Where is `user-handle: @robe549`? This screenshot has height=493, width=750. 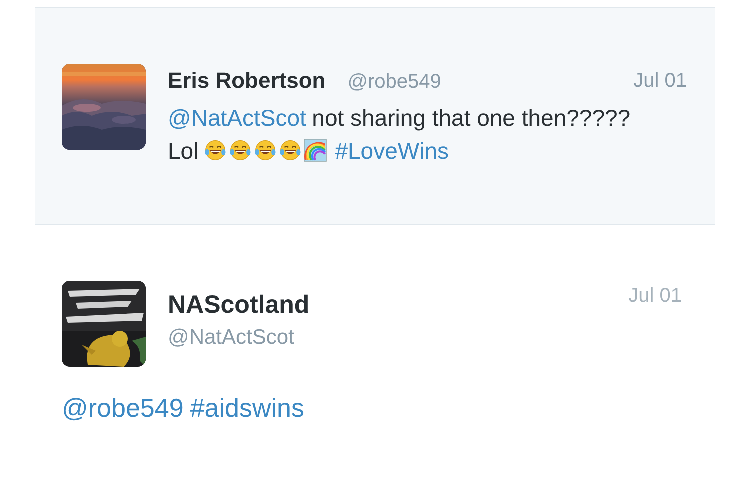 user-handle: @robe549 is located at coordinates (395, 82).